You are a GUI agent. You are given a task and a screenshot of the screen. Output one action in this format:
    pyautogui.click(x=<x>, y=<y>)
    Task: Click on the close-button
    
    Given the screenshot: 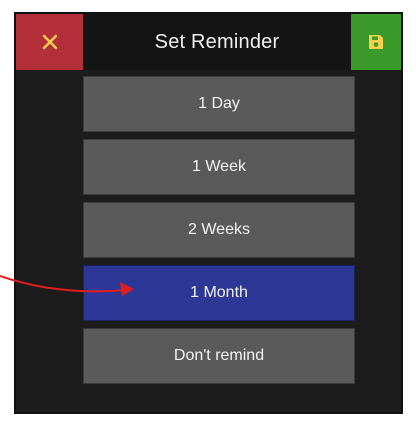 What is the action you would take?
    pyautogui.click(x=49, y=42)
    